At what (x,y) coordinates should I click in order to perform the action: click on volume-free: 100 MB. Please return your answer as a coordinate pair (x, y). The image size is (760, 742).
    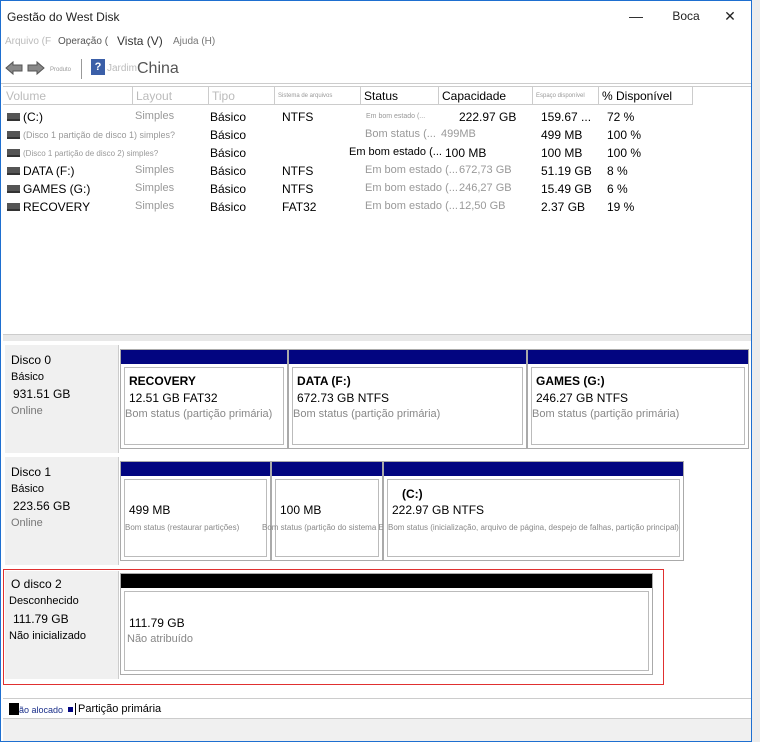
    Looking at the image, I should click on (562, 153).